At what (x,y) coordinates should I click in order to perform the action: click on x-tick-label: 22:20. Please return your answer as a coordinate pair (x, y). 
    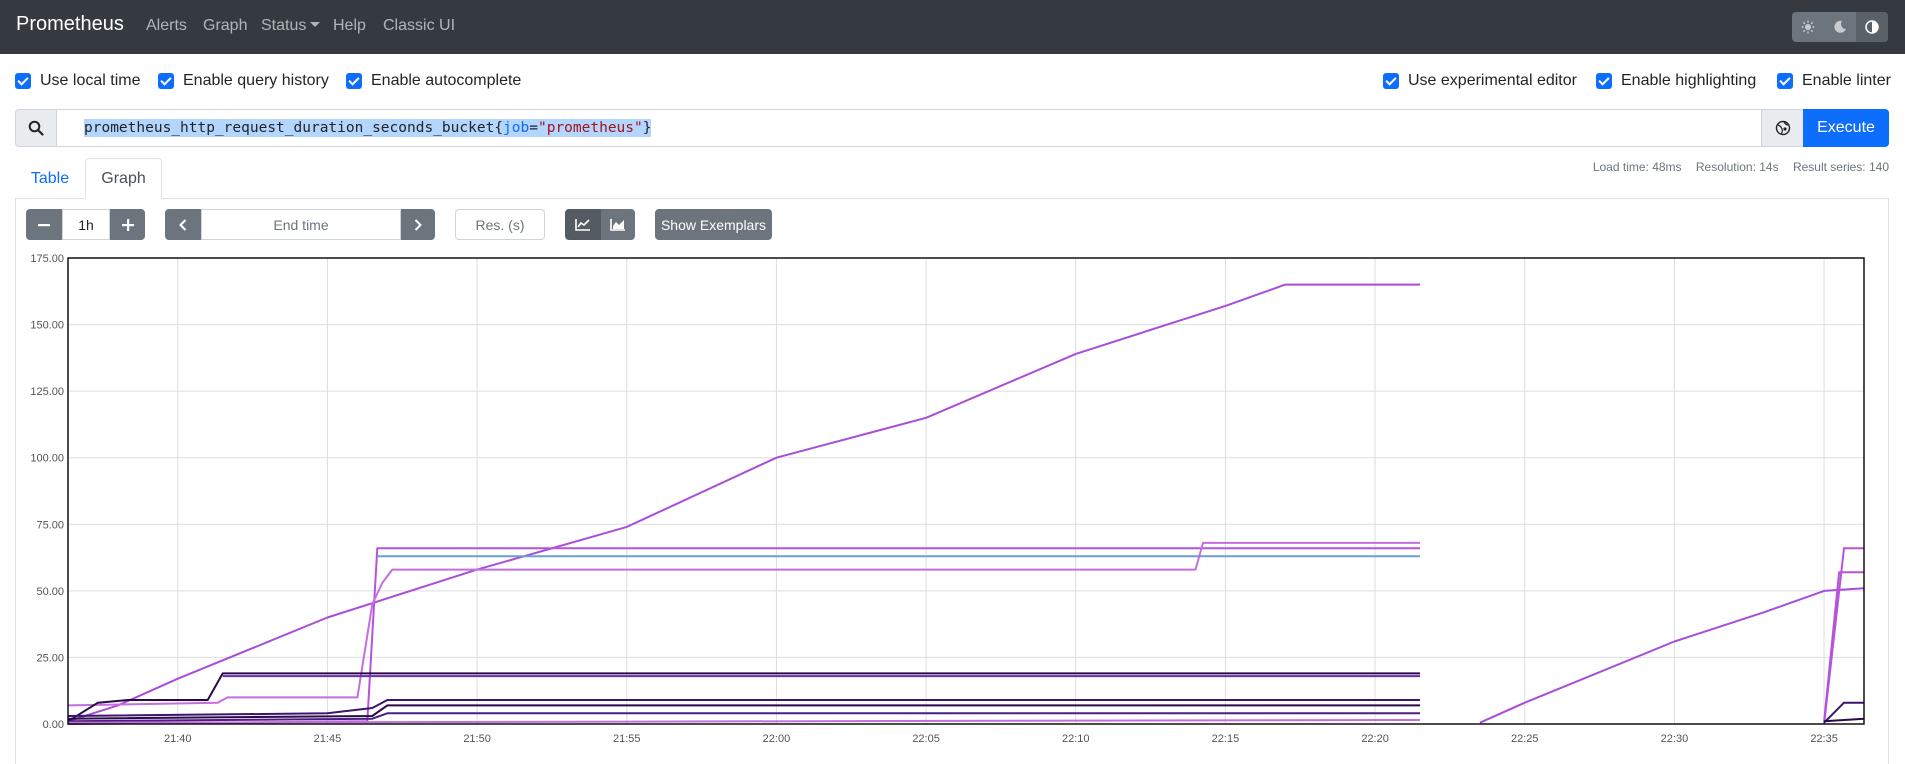
    Looking at the image, I should click on (1375, 739).